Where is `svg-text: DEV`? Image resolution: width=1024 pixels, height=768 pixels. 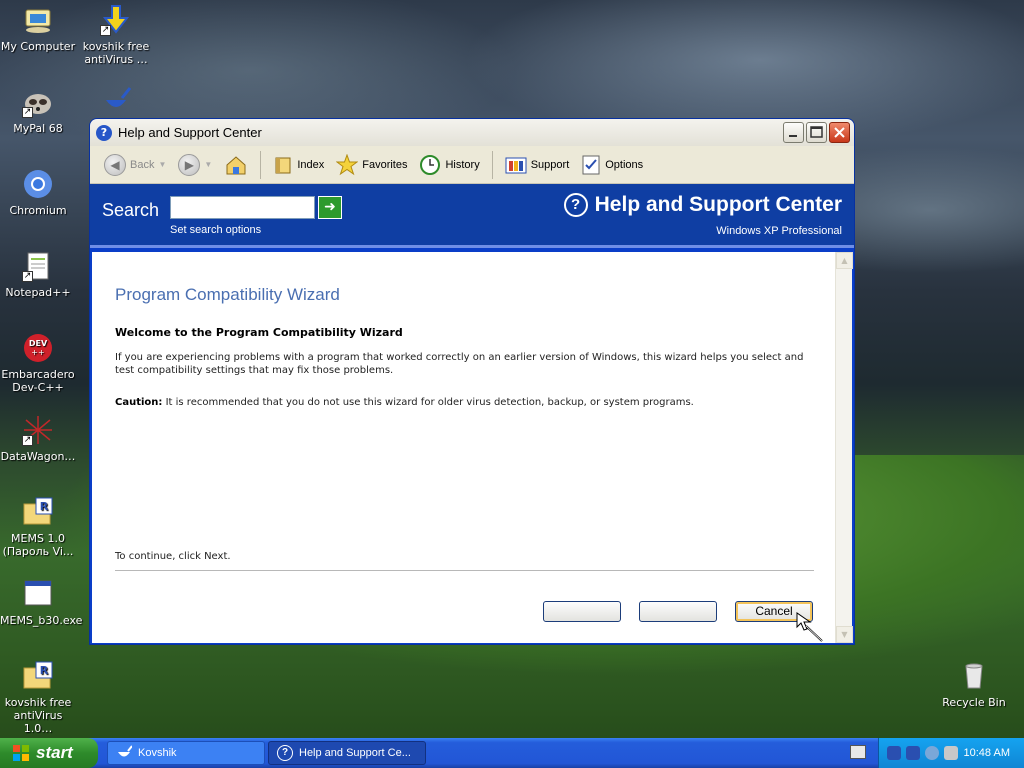
svg-text: DEV is located at coordinates (38, 343).